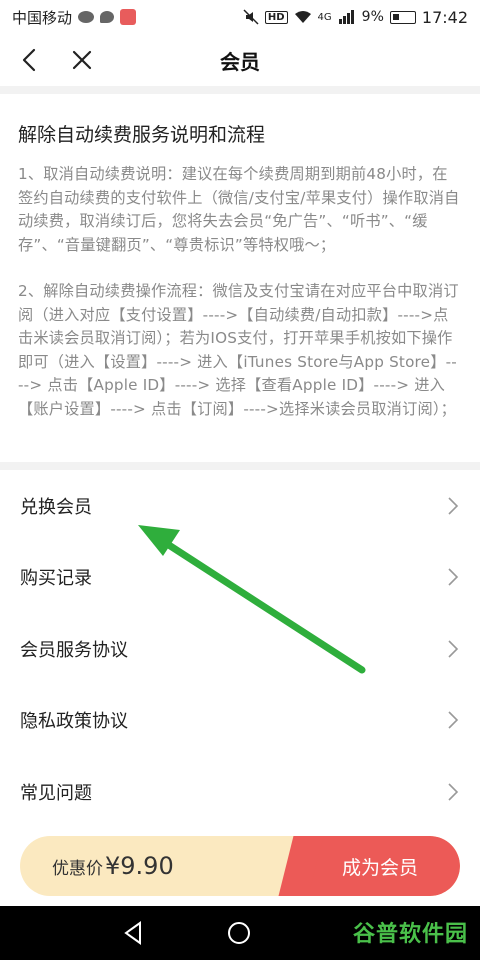 This screenshot has width=480, height=960. What do you see at coordinates (74, 722) in the screenshot?
I see `menu-item-label: 隐私政策协议` at bounding box center [74, 722].